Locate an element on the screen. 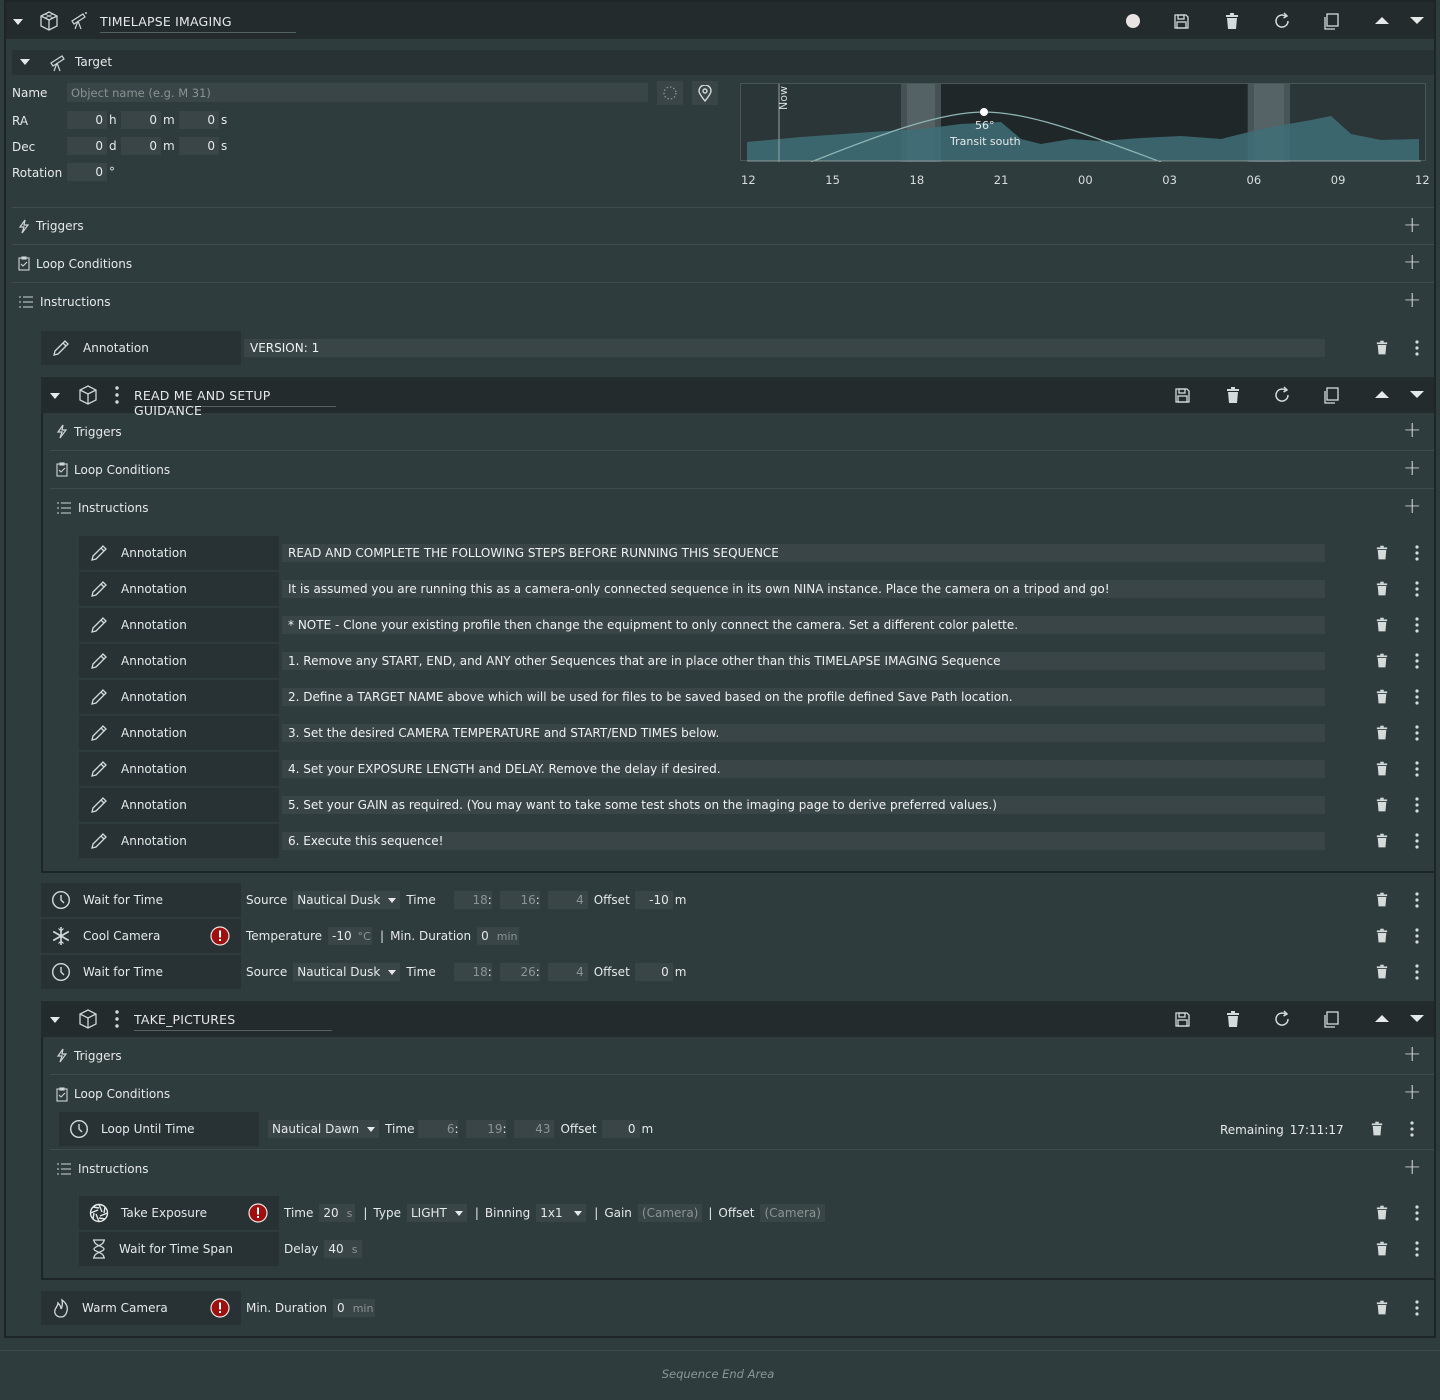 This screenshot has height=1400, width=1440. wait2-offset-input: 0 is located at coordinates (653, 972).